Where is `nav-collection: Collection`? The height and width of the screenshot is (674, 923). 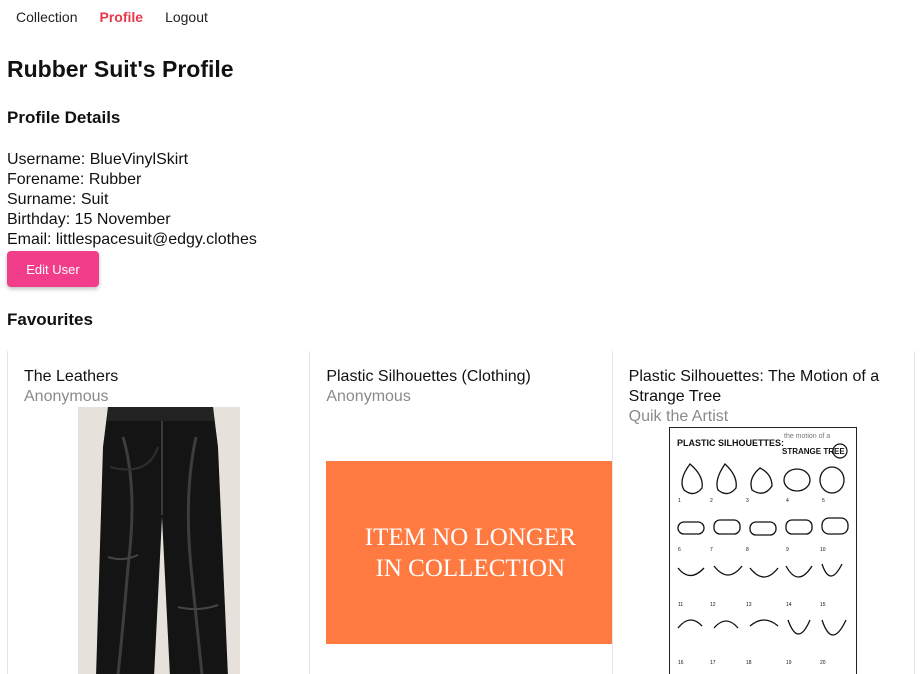 nav-collection: Collection is located at coordinates (46, 17).